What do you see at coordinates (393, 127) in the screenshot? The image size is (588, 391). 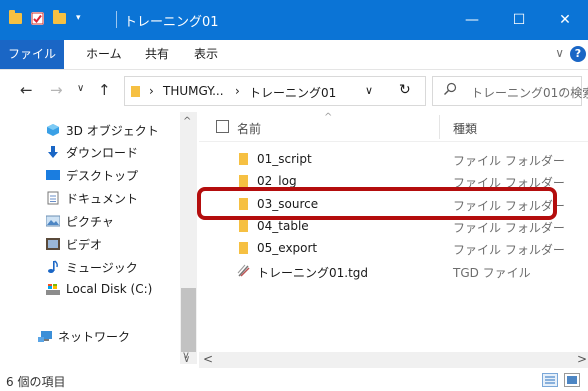 I see `column-header: 名前 ^ 種類` at bounding box center [393, 127].